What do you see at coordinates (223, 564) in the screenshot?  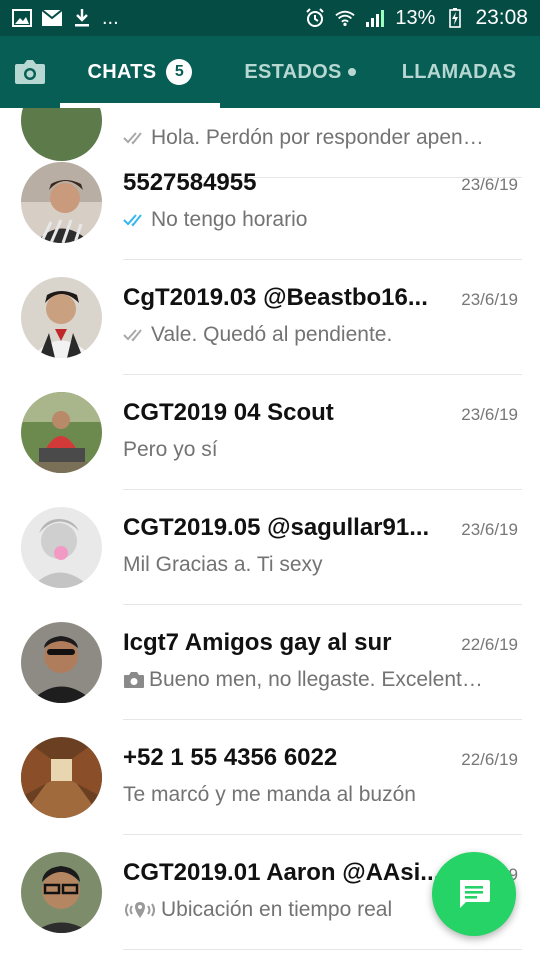 I see `chat-preview: Mil Gracias a. Ti sexy` at bounding box center [223, 564].